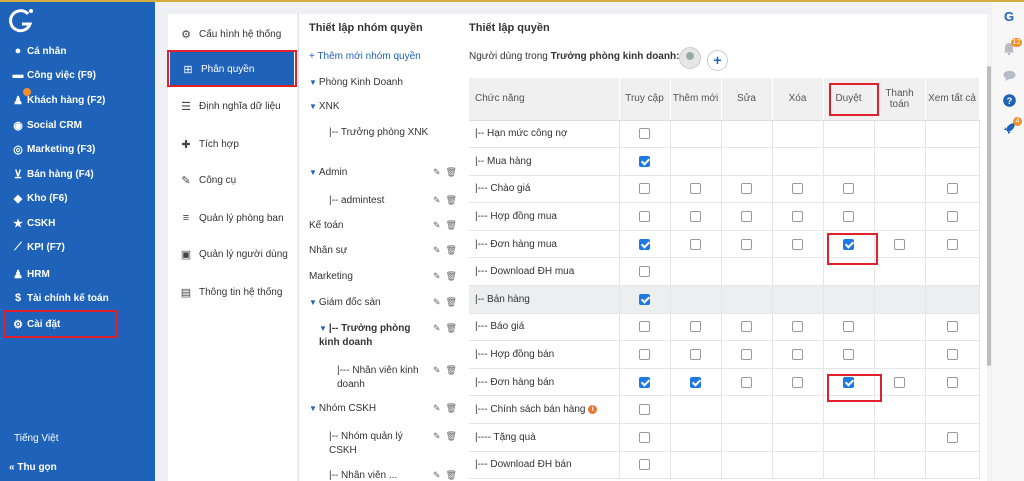  What do you see at coordinates (232, 106) in the screenshot?
I see `settings-item-2: ☰ Định nghĩa dữ liệu` at bounding box center [232, 106].